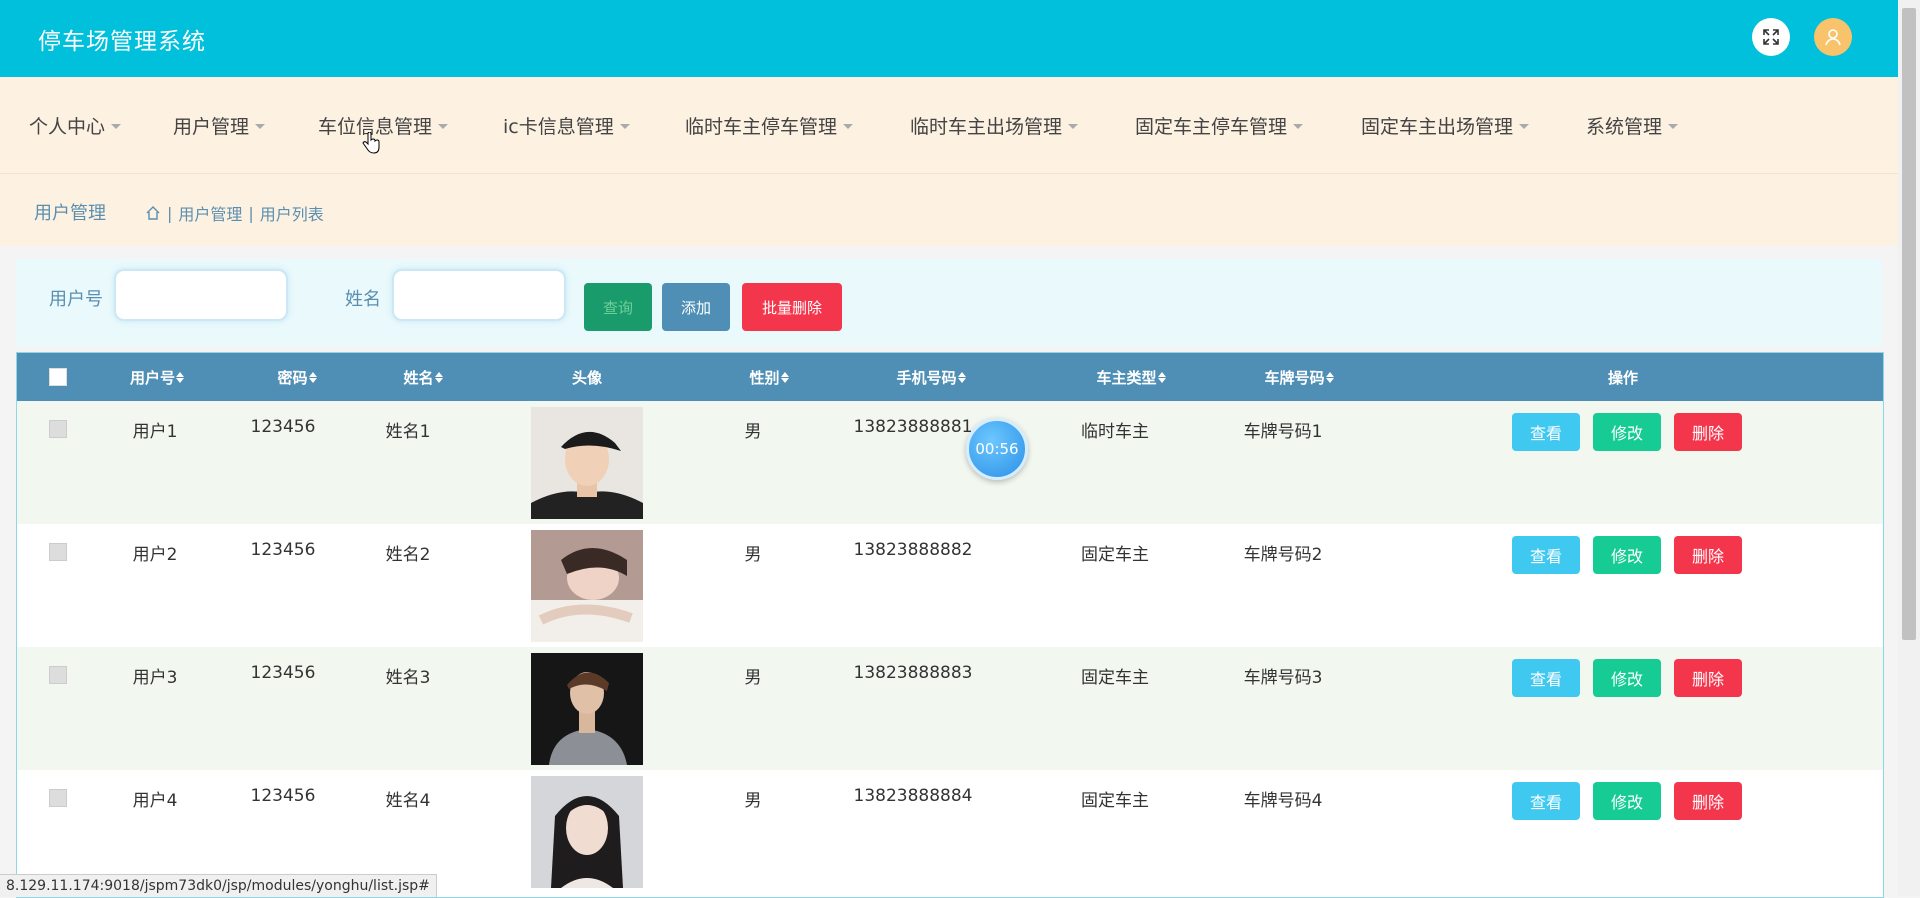 The height and width of the screenshot is (898, 1920). What do you see at coordinates (297, 377) in the screenshot?
I see `col-password: 密码` at bounding box center [297, 377].